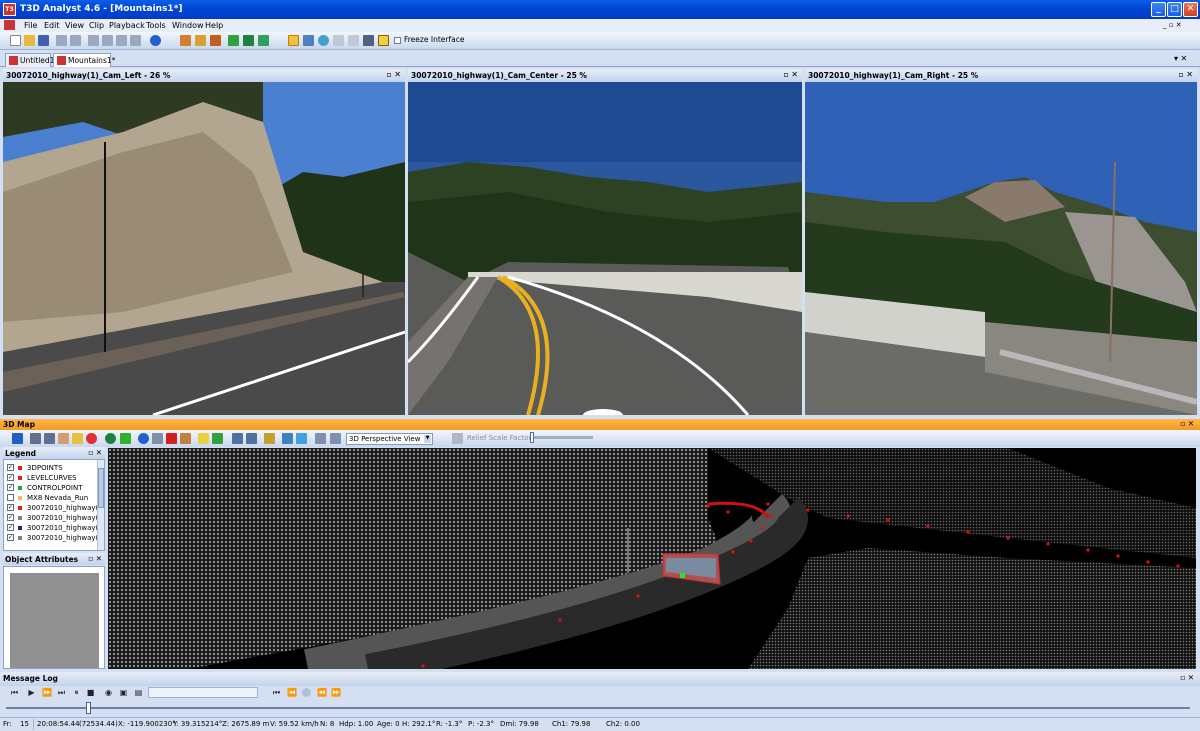 This screenshot has width=1200, height=731. I want to click on screen-icon, so click(335, 438).